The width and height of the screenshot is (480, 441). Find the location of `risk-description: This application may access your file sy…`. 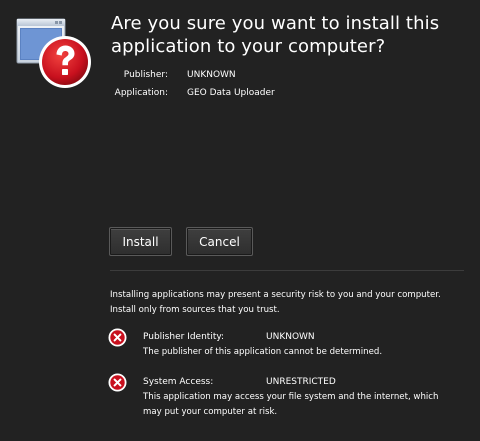

risk-description: This application may access your file sy… is located at coordinates (291, 404).